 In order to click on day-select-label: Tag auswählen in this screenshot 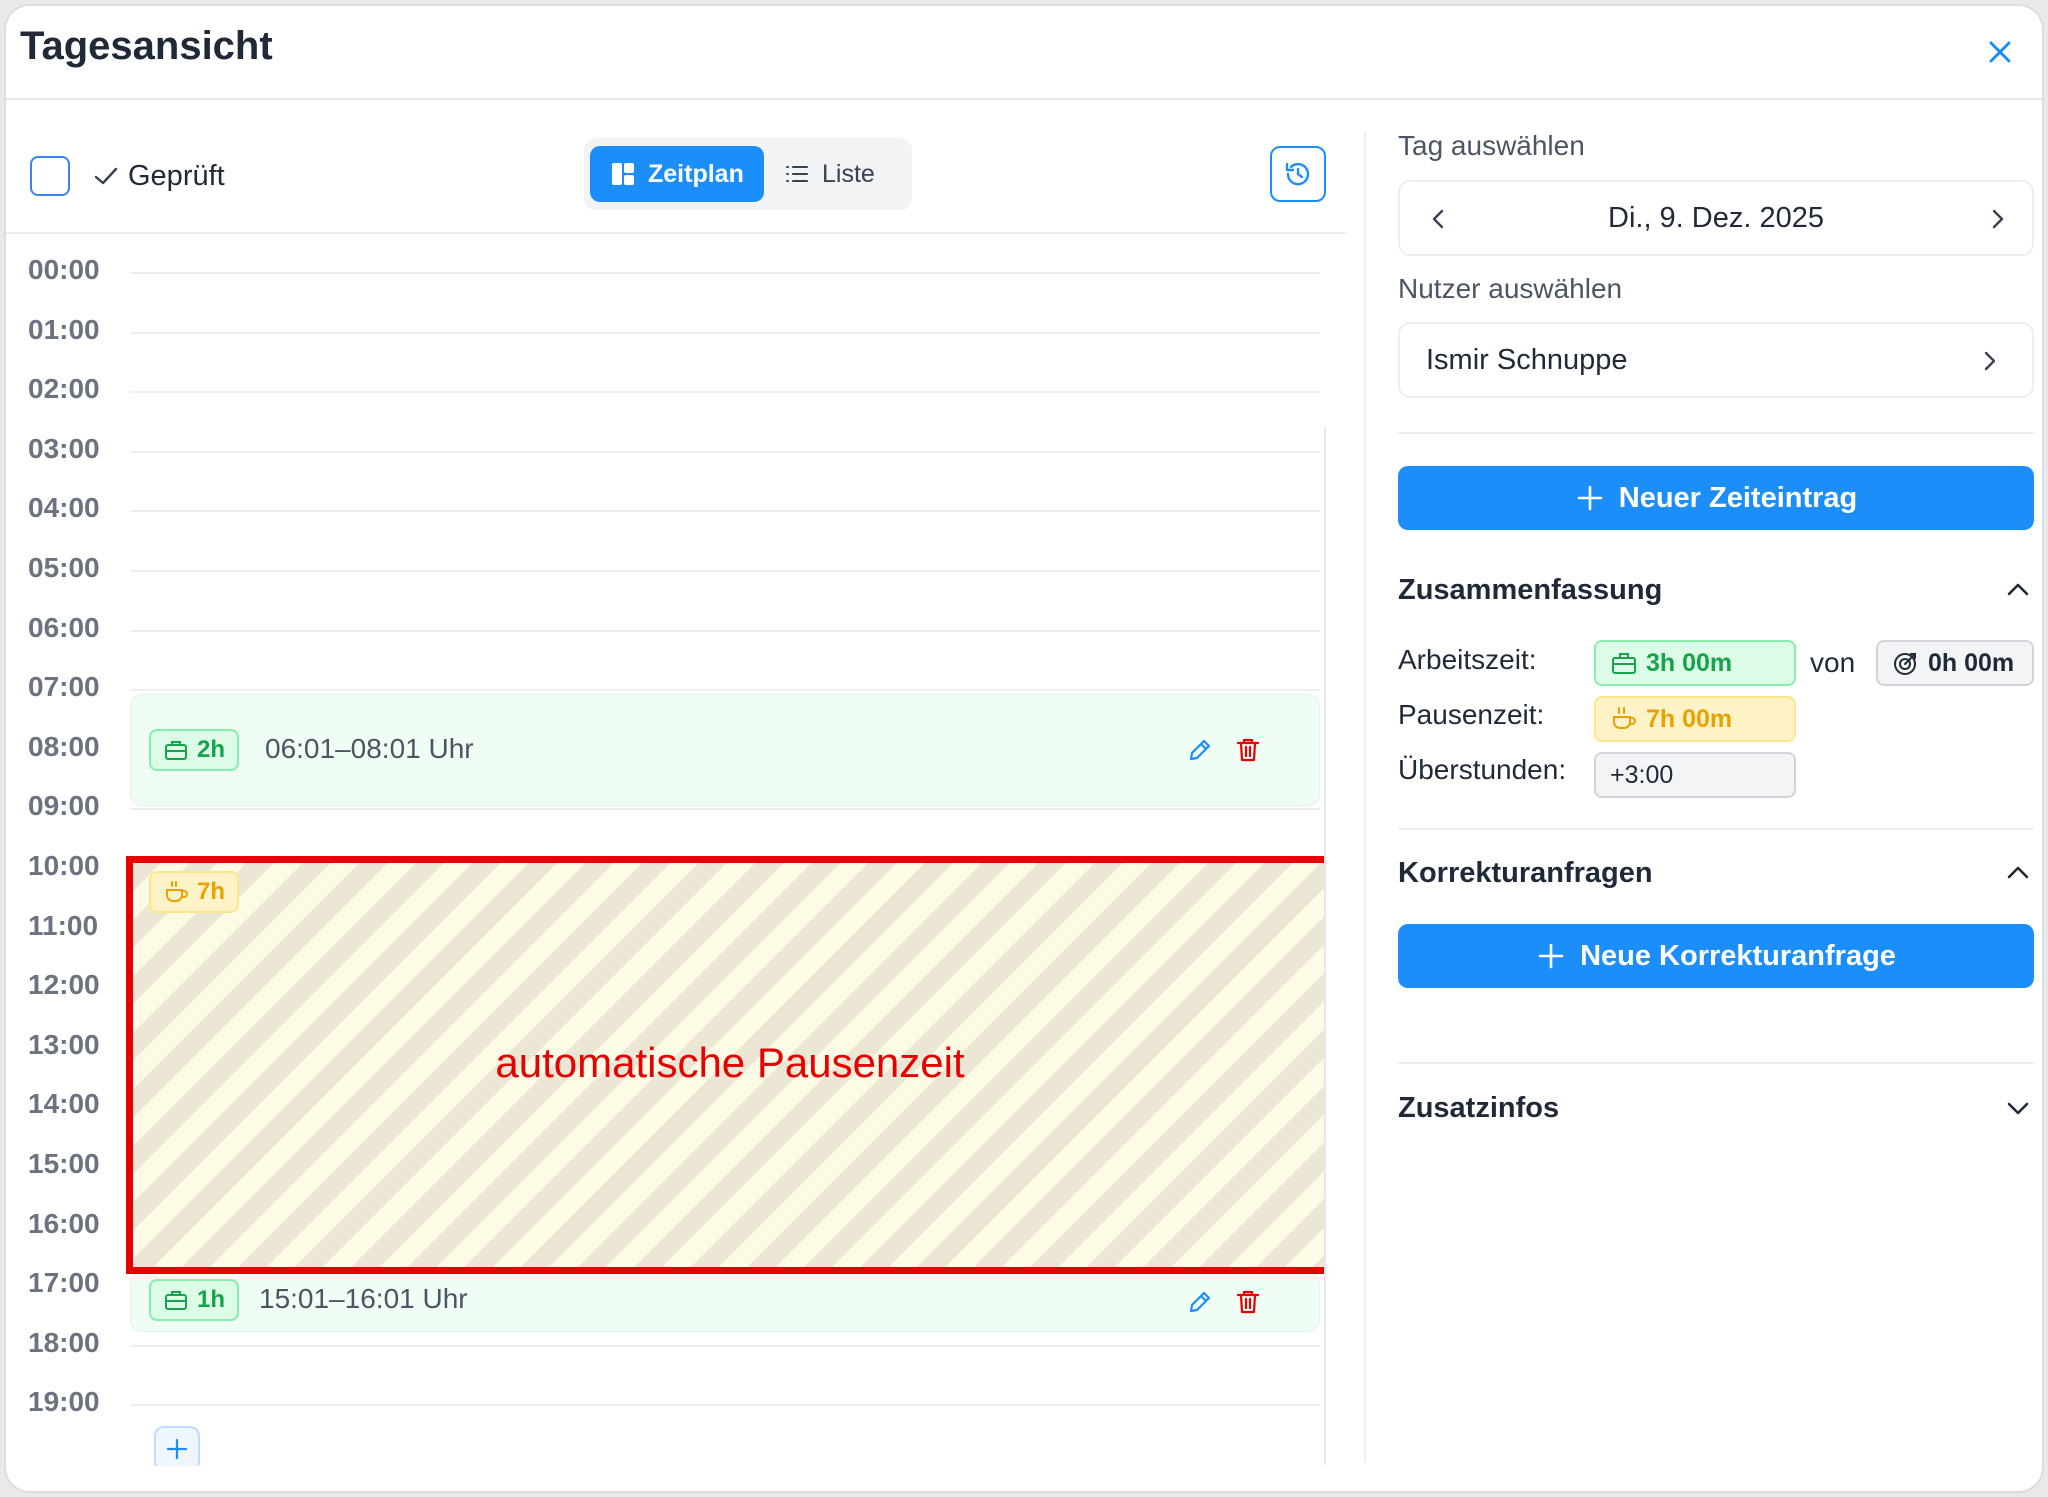, I will do `click(1491, 145)`.